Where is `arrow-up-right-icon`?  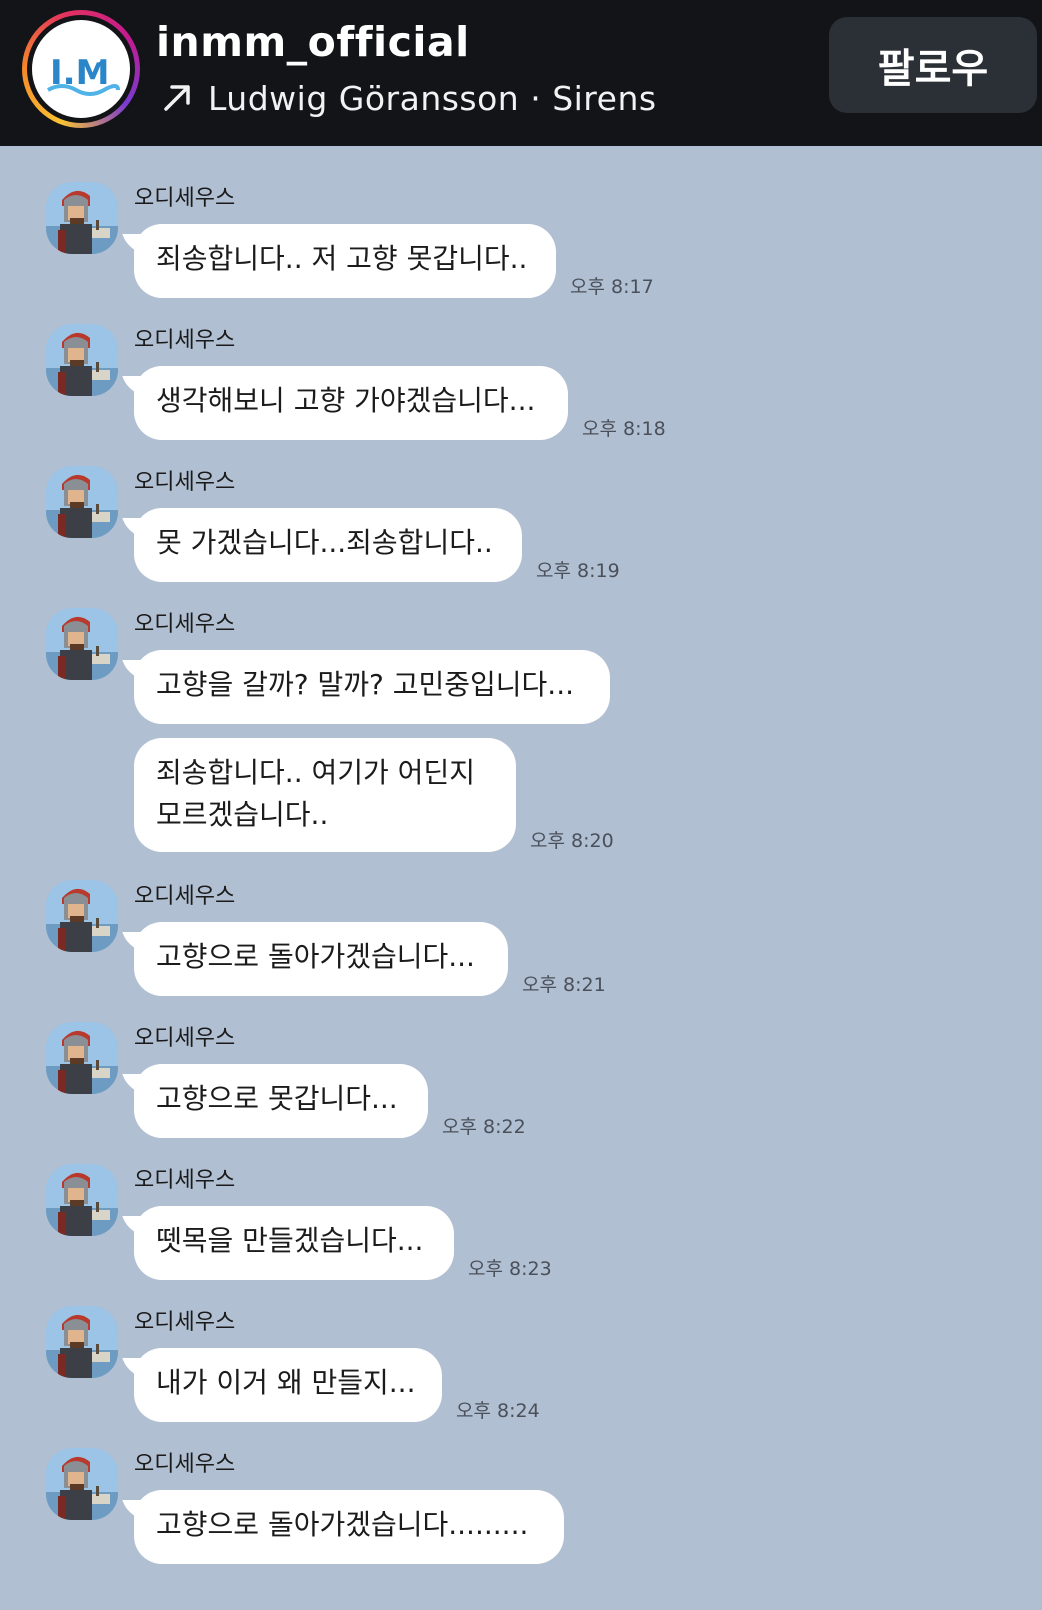 arrow-up-right-icon is located at coordinates (177, 98).